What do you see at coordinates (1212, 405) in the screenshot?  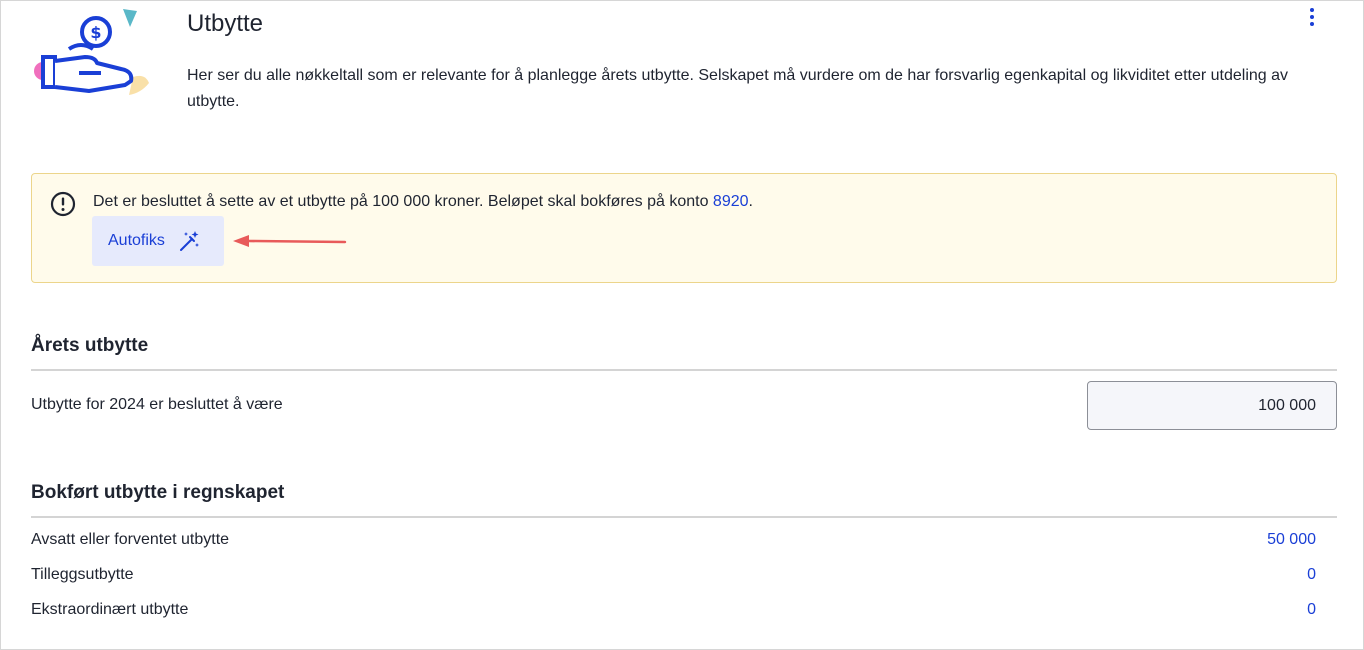 I see `dividend-amount-input` at bounding box center [1212, 405].